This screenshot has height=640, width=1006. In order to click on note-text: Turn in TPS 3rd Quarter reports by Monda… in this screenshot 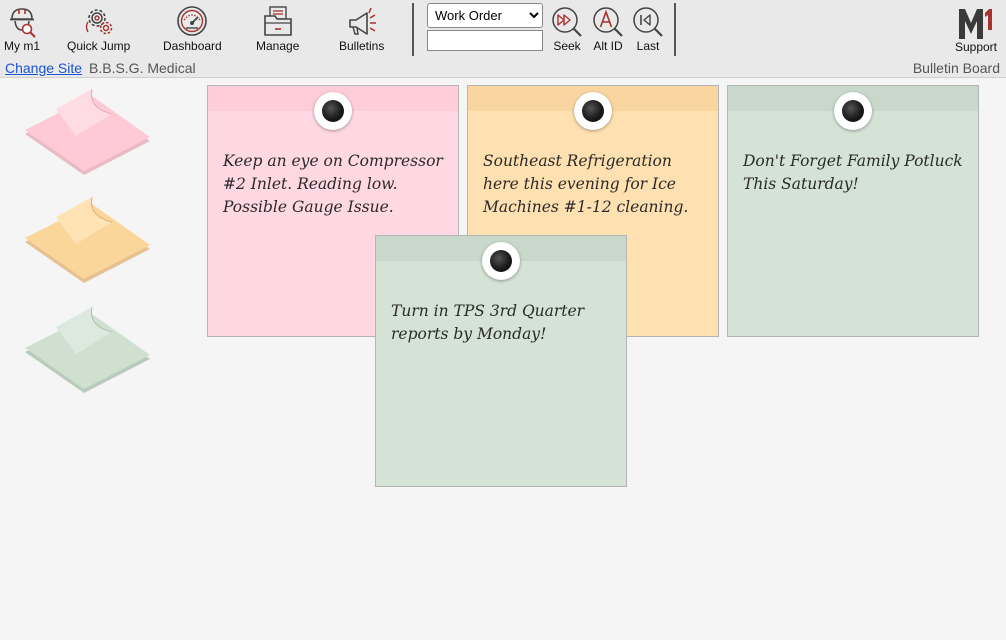, I will do `click(488, 322)`.